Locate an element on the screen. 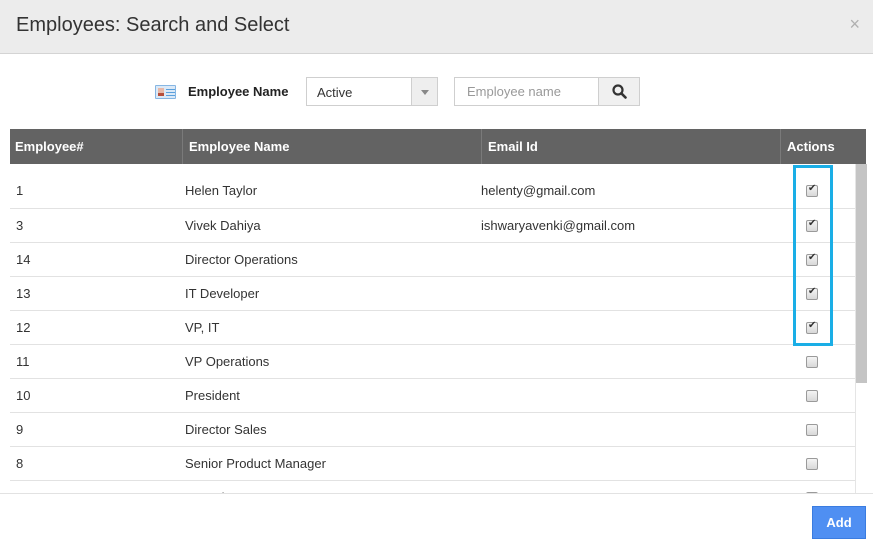  dialog-header: Employees: Search and Select × is located at coordinates (436, 27).